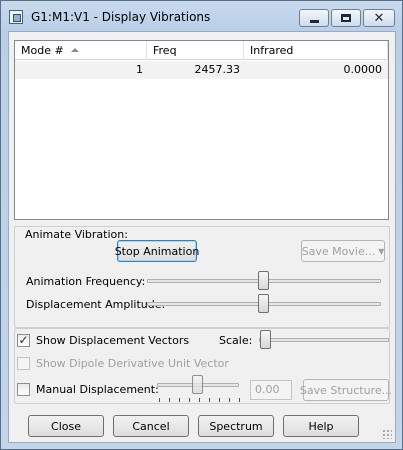  I want to click on minimize-icon, so click(314, 21).